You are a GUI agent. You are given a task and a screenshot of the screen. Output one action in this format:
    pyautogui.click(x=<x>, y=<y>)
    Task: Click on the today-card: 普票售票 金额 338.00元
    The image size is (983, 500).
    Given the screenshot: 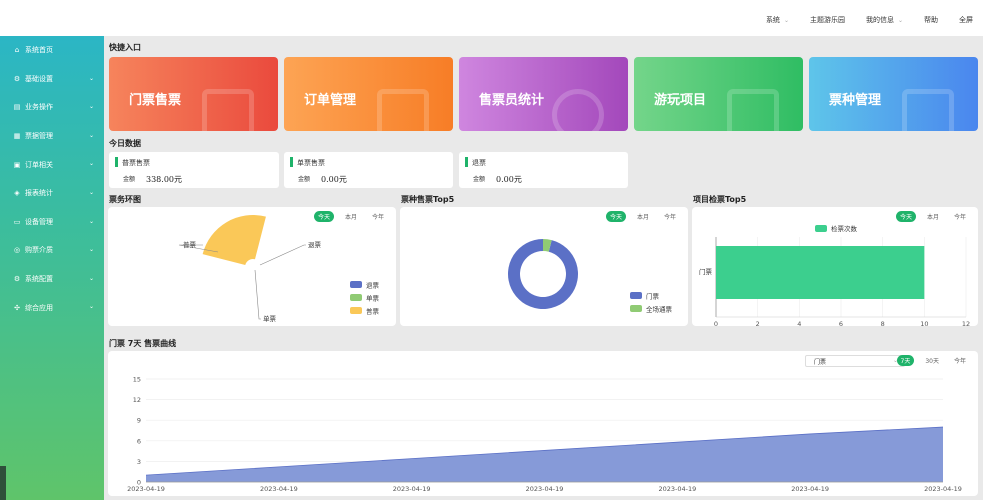 What is the action you would take?
    pyautogui.click(x=194, y=170)
    